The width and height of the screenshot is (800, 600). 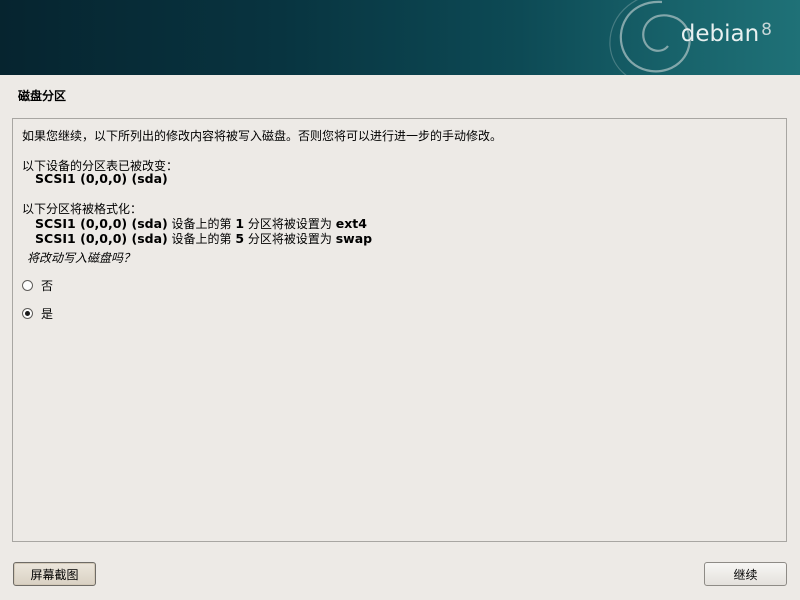 What do you see at coordinates (42, 96) in the screenshot?
I see `page-title: 磁盘分区` at bounding box center [42, 96].